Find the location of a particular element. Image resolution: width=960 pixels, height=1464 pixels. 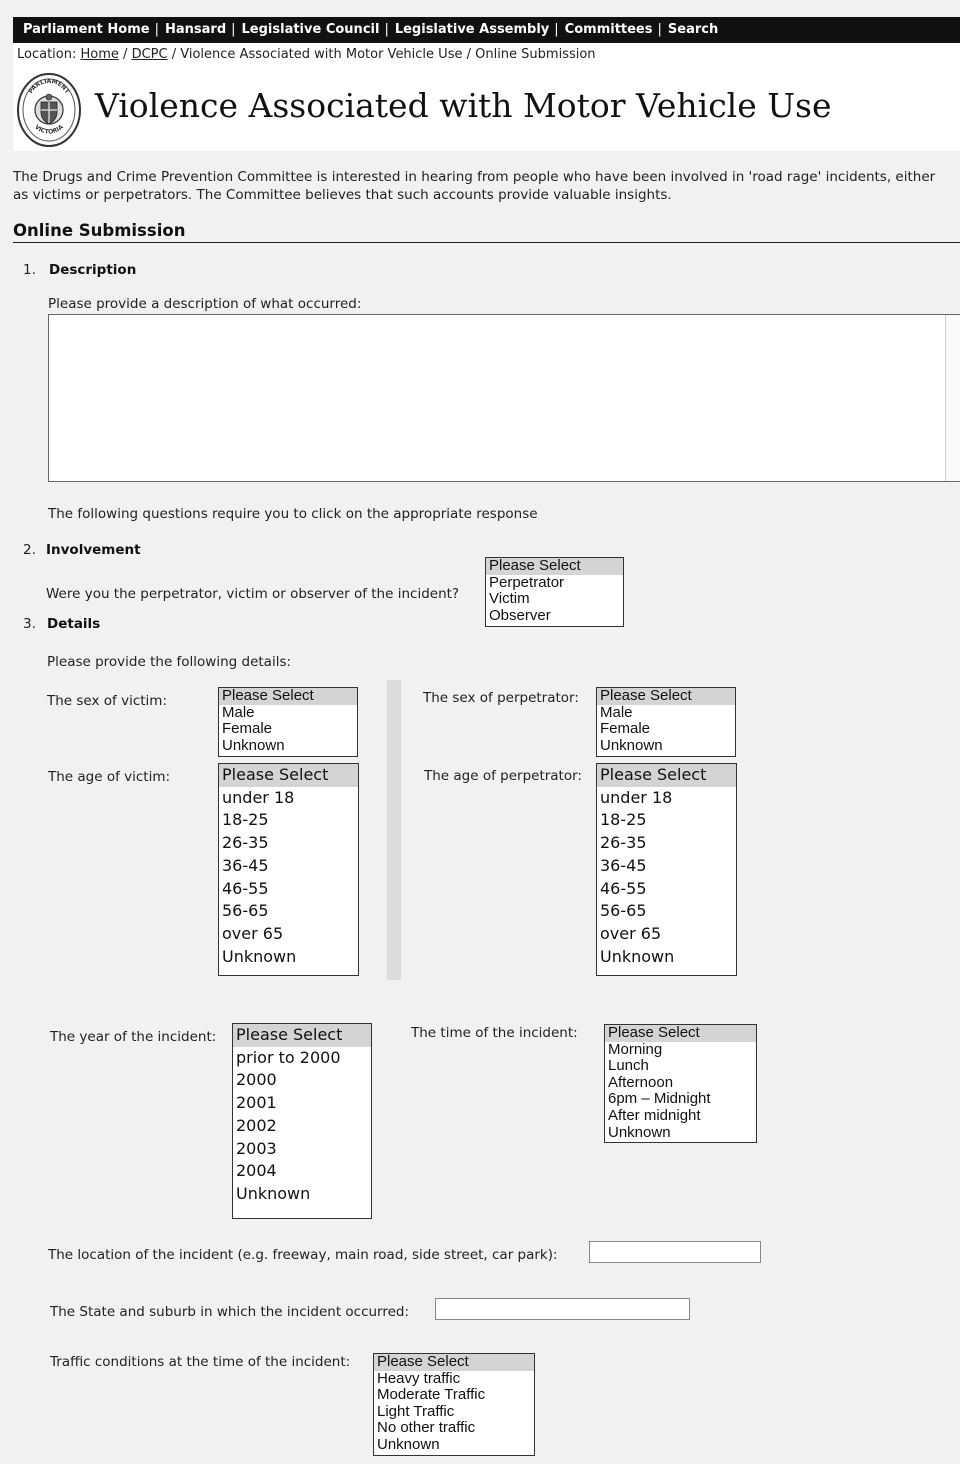

year-label: The year of the incident: is located at coordinates (133, 1037).